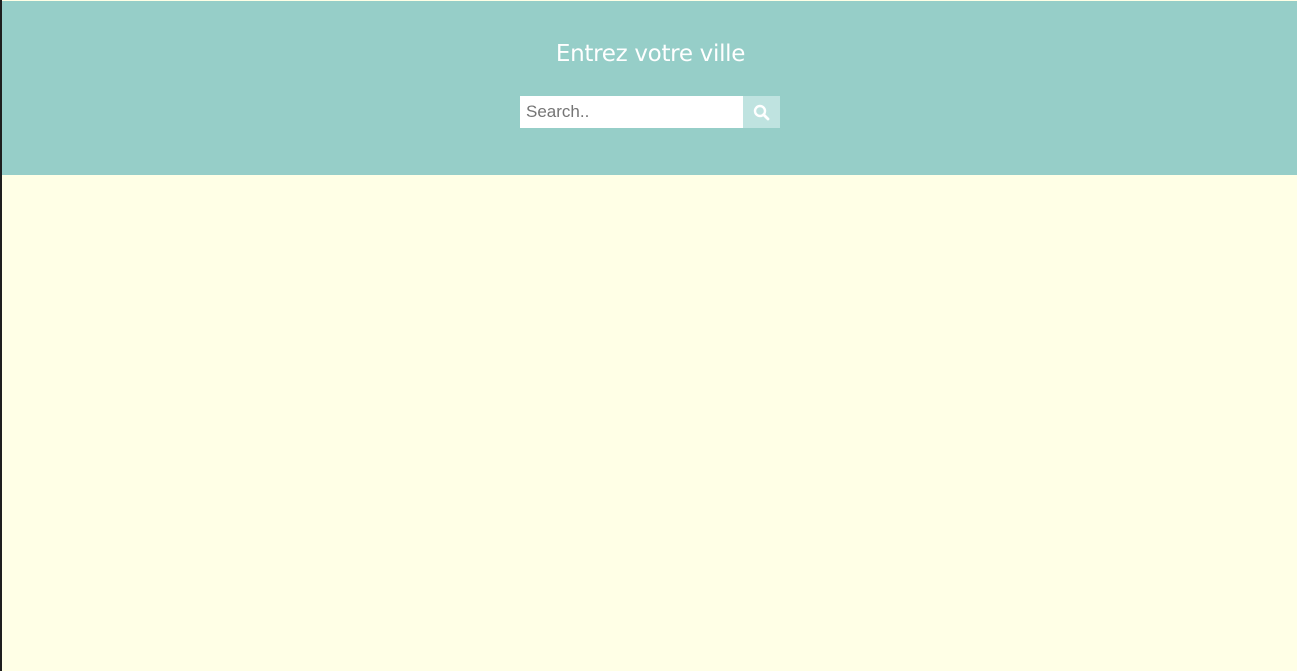 This screenshot has width=1297, height=671. What do you see at coordinates (631, 112) in the screenshot?
I see `search-input` at bounding box center [631, 112].